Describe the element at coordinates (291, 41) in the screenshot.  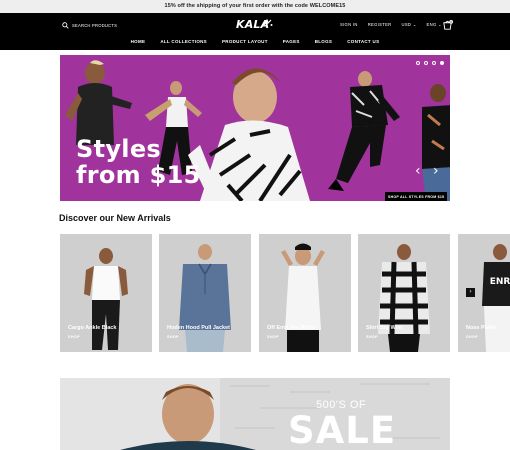
I see `nav-pages: PAGES` at that location.